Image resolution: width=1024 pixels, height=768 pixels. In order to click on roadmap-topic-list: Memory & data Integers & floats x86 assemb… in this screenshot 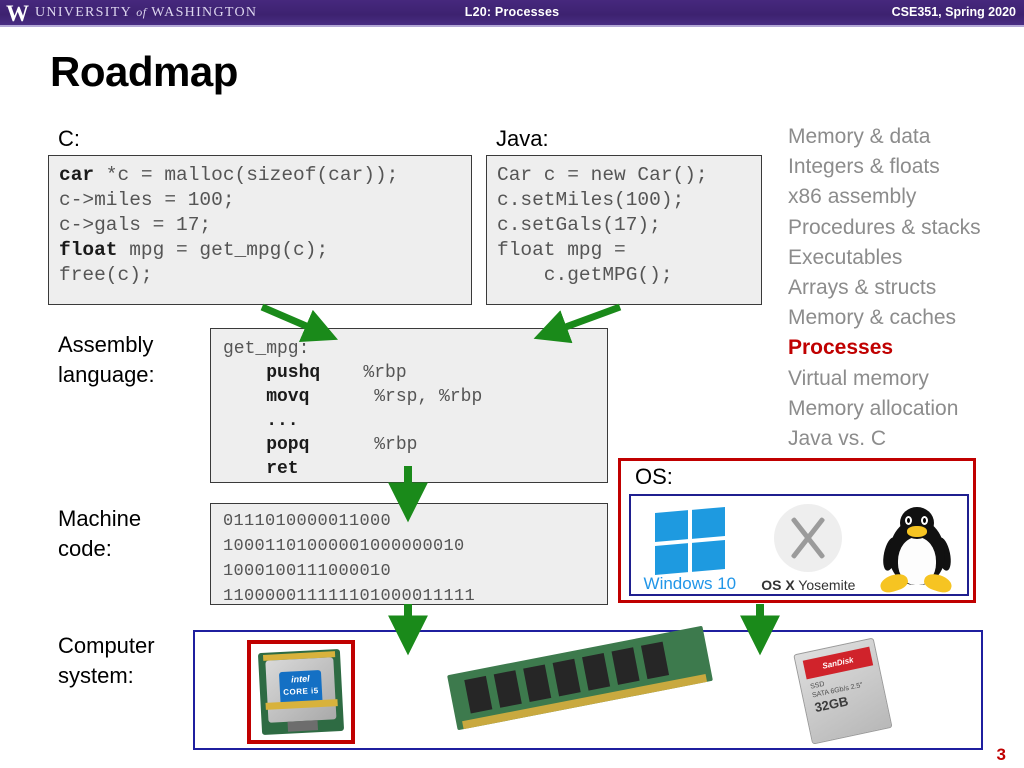, I will do `click(906, 288)`.